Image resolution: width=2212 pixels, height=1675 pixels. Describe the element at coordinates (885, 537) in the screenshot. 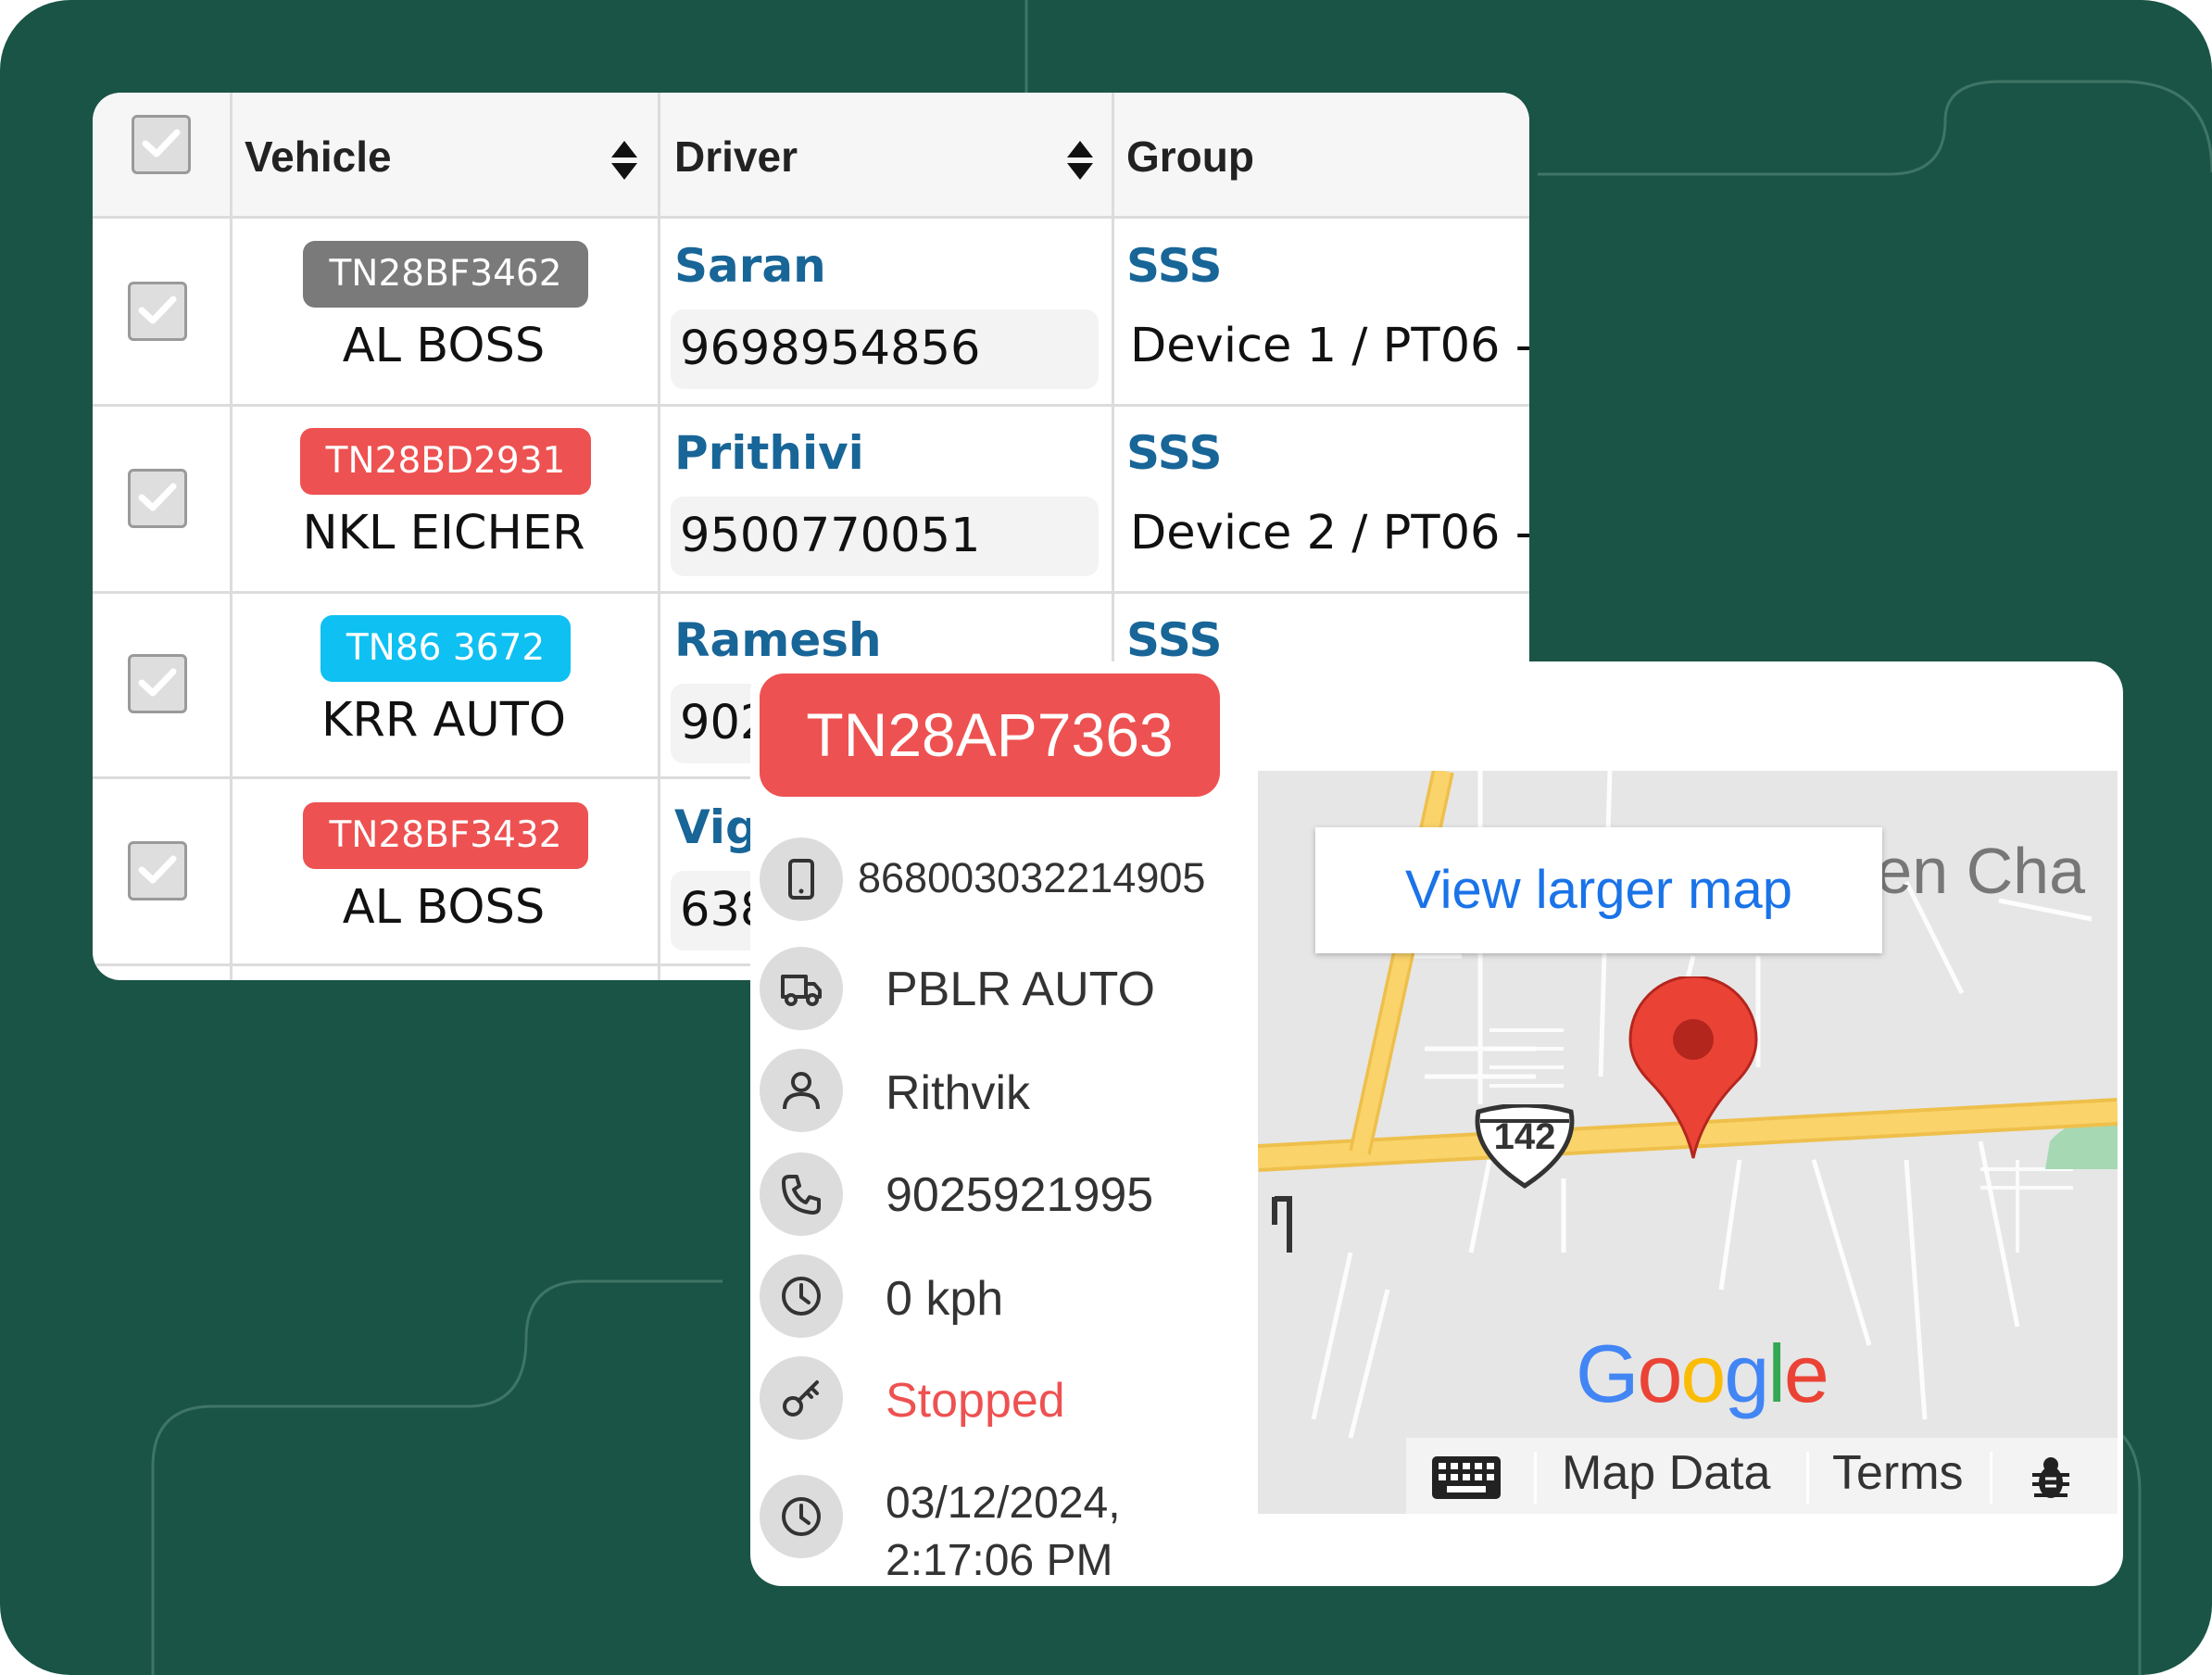

I see `driver-phone: 9500770051` at that location.